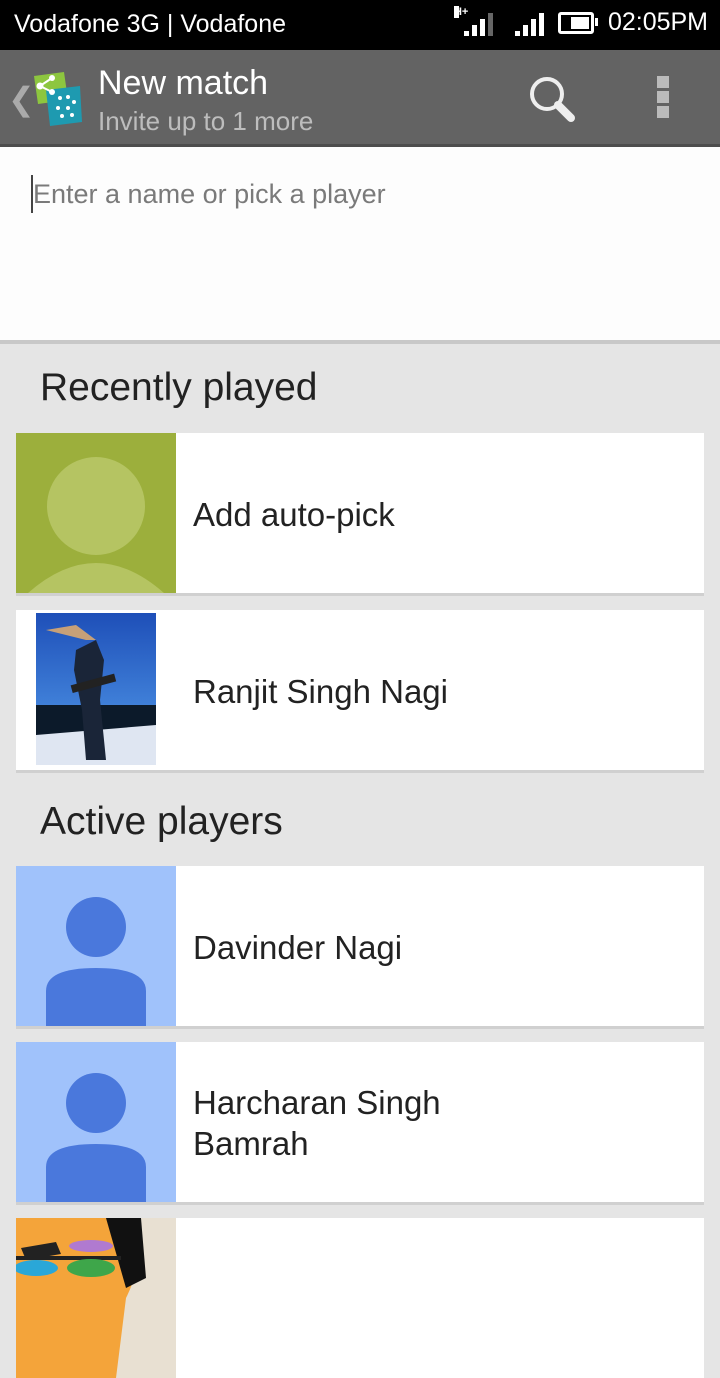 This screenshot has width=720, height=1378. What do you see at coordinates (317, 1102) in the screenshot?
I see `player-name-line-1: Harcharan Singh` at bounding box center [317, 1102].